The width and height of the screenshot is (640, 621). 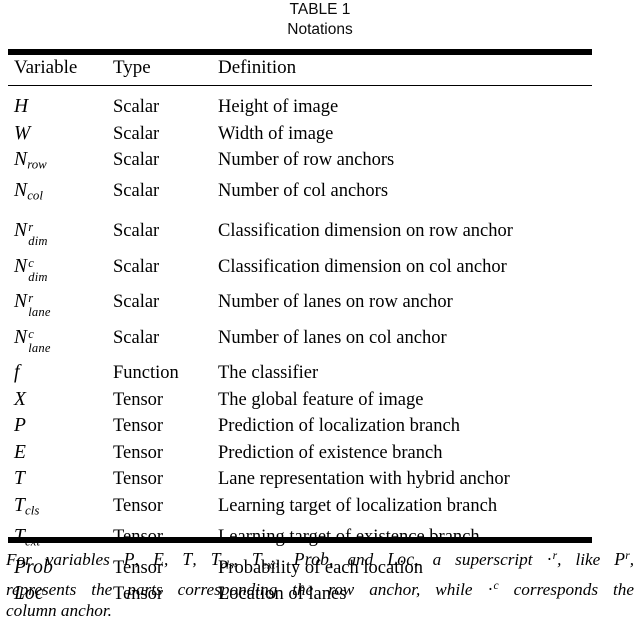 What do you see at coordinates (159, 71) in the screenshot?
I see `column-header-type: Type` at bounding box center [159, 71].